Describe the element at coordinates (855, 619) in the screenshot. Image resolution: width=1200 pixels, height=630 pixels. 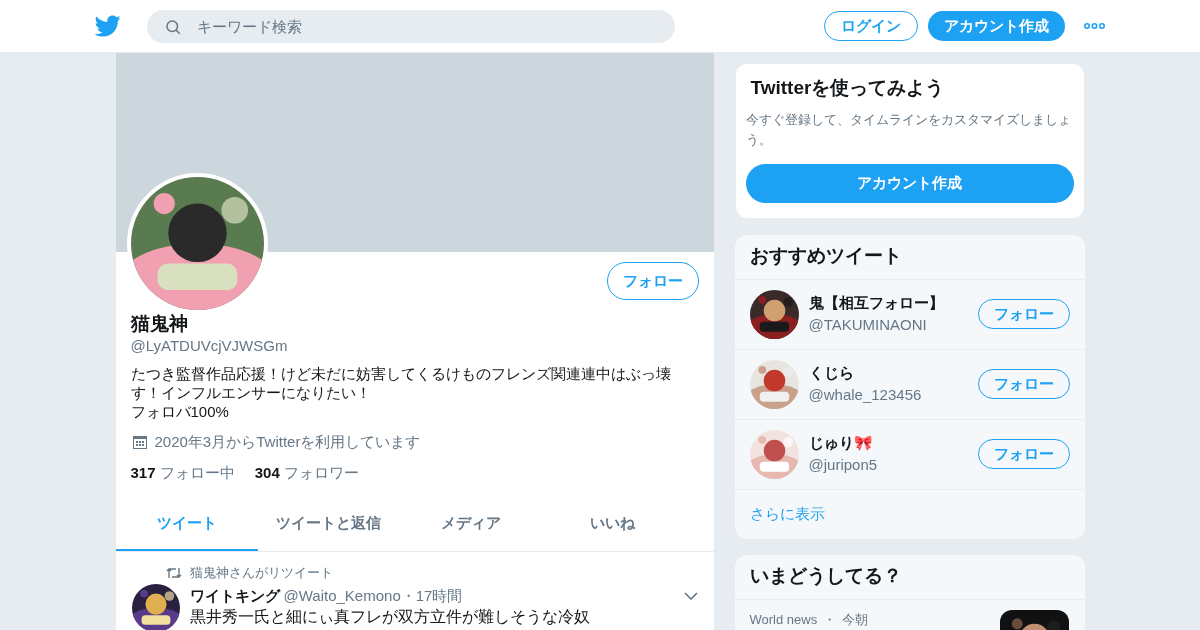
I see `news-time: 今朝` at that location.